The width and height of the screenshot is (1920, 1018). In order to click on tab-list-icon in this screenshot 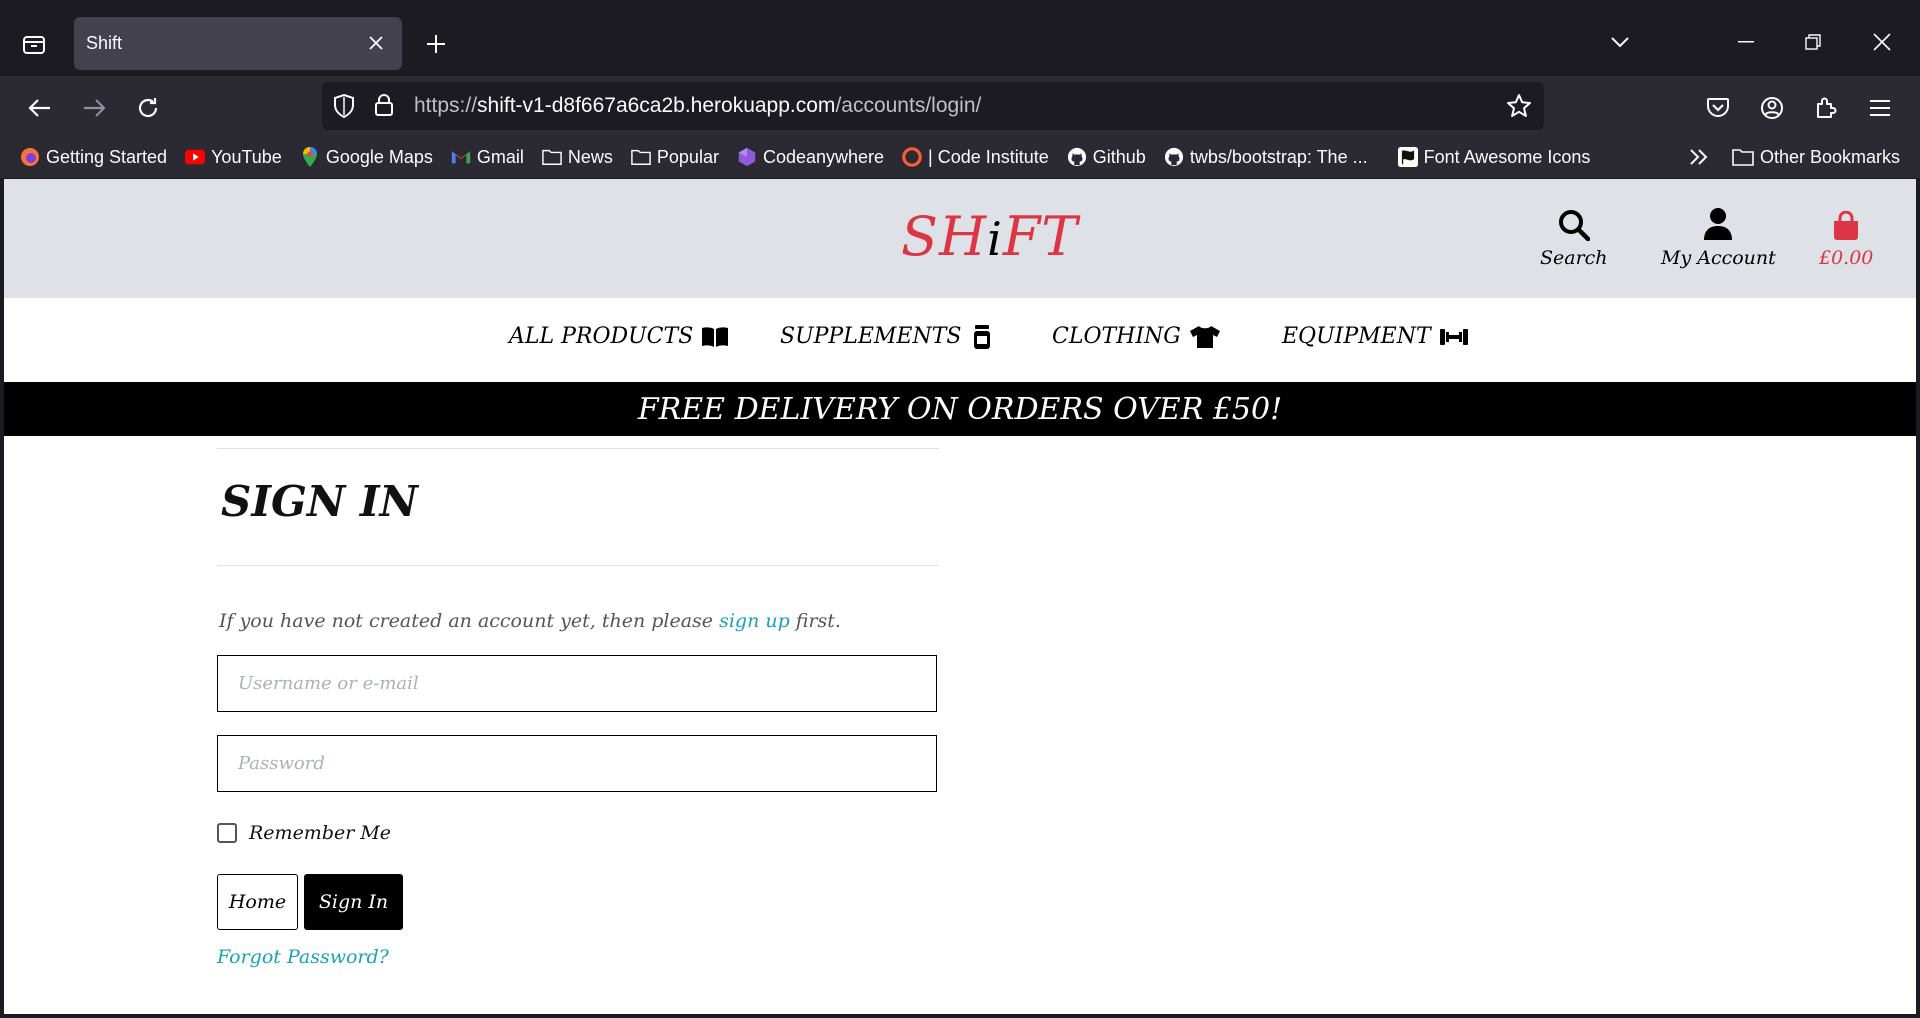, I will do `click(34, 44)`.